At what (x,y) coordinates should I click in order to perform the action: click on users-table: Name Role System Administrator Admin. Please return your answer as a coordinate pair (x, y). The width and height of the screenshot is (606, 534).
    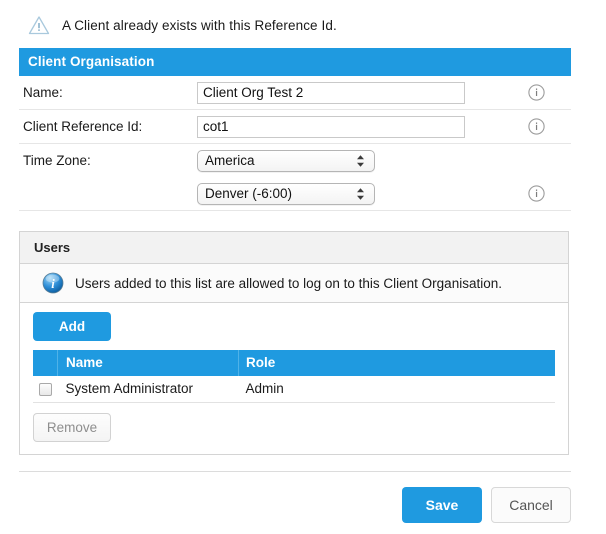
    Looking at the image, I should click on (294, 376).